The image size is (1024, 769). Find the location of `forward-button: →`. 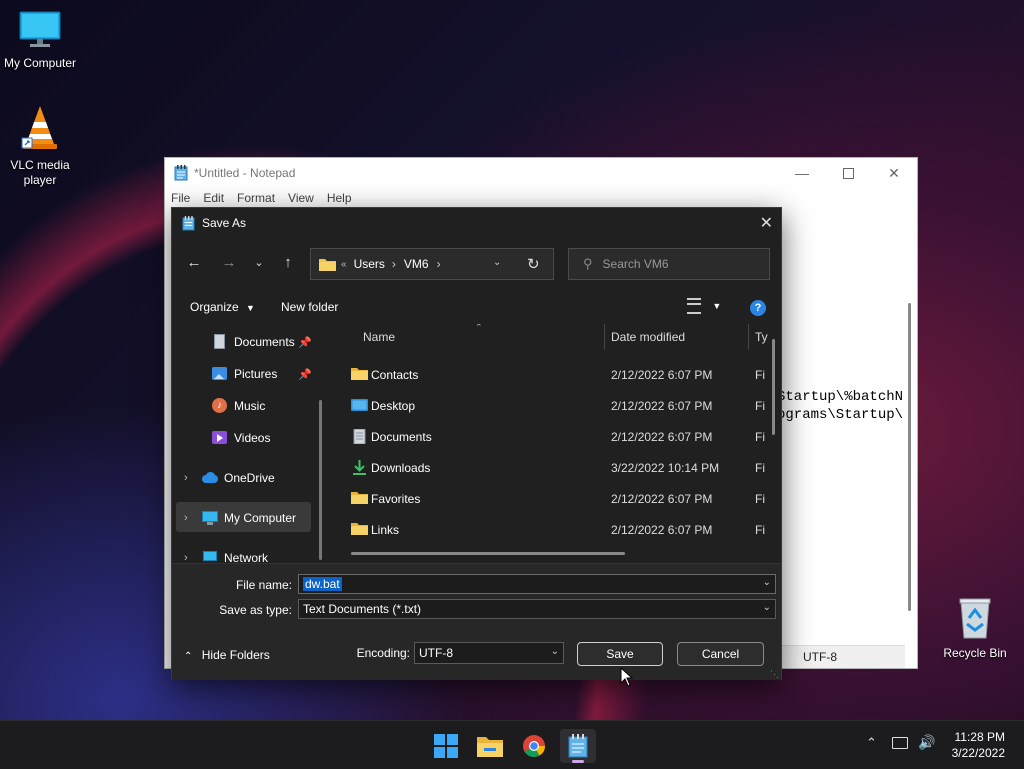

forward-button: → is located at coordinates (229, 262).